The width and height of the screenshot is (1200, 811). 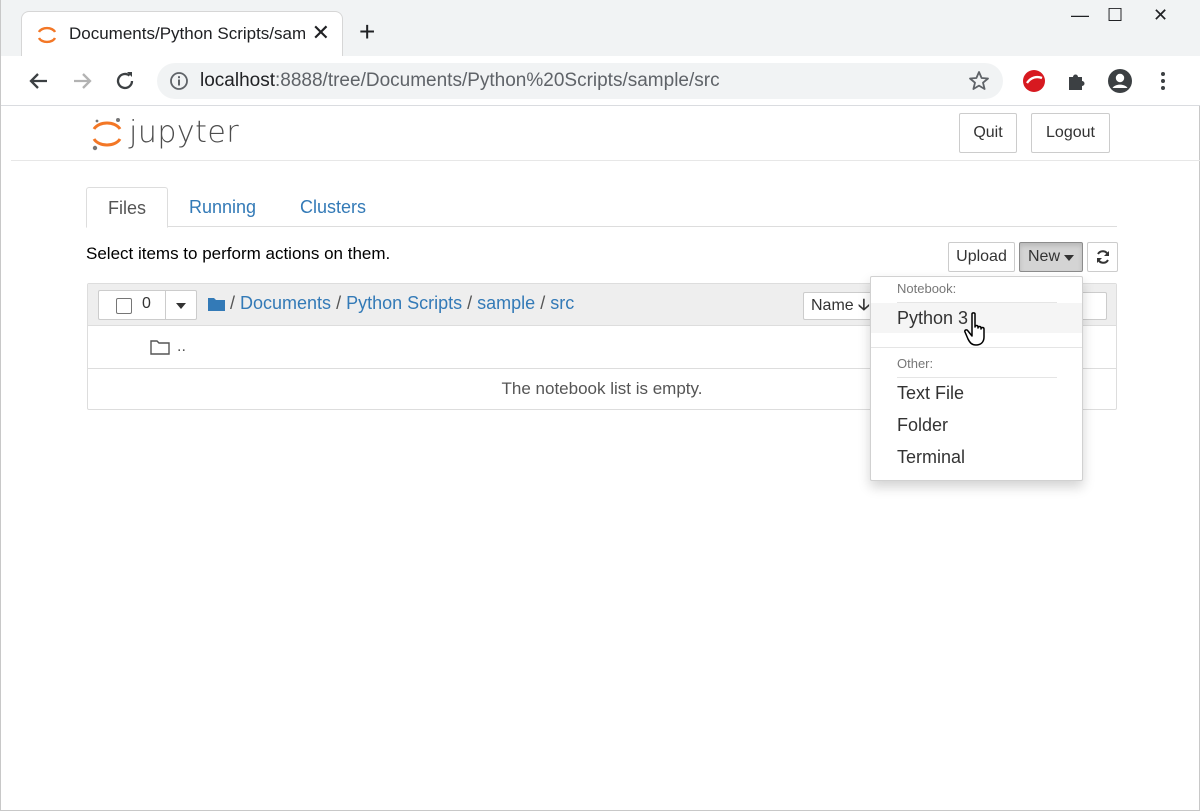 I want to click on maximize-button: ☐, so click(x=1115, y=15).